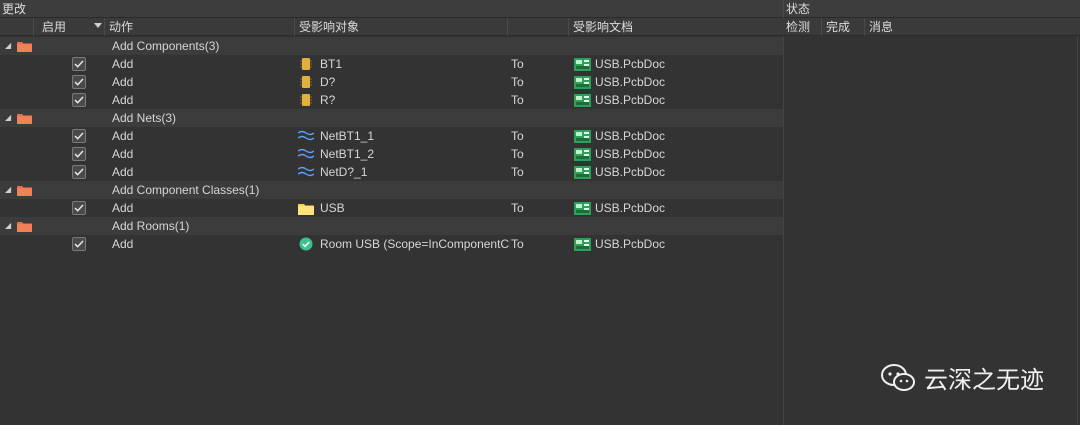 Image resolution: width=1080 pixels, height=425 pixels. Describe the element at coordinates (344, 172) in the screenshot. I see `object-cell: NetD?_1` at that location.